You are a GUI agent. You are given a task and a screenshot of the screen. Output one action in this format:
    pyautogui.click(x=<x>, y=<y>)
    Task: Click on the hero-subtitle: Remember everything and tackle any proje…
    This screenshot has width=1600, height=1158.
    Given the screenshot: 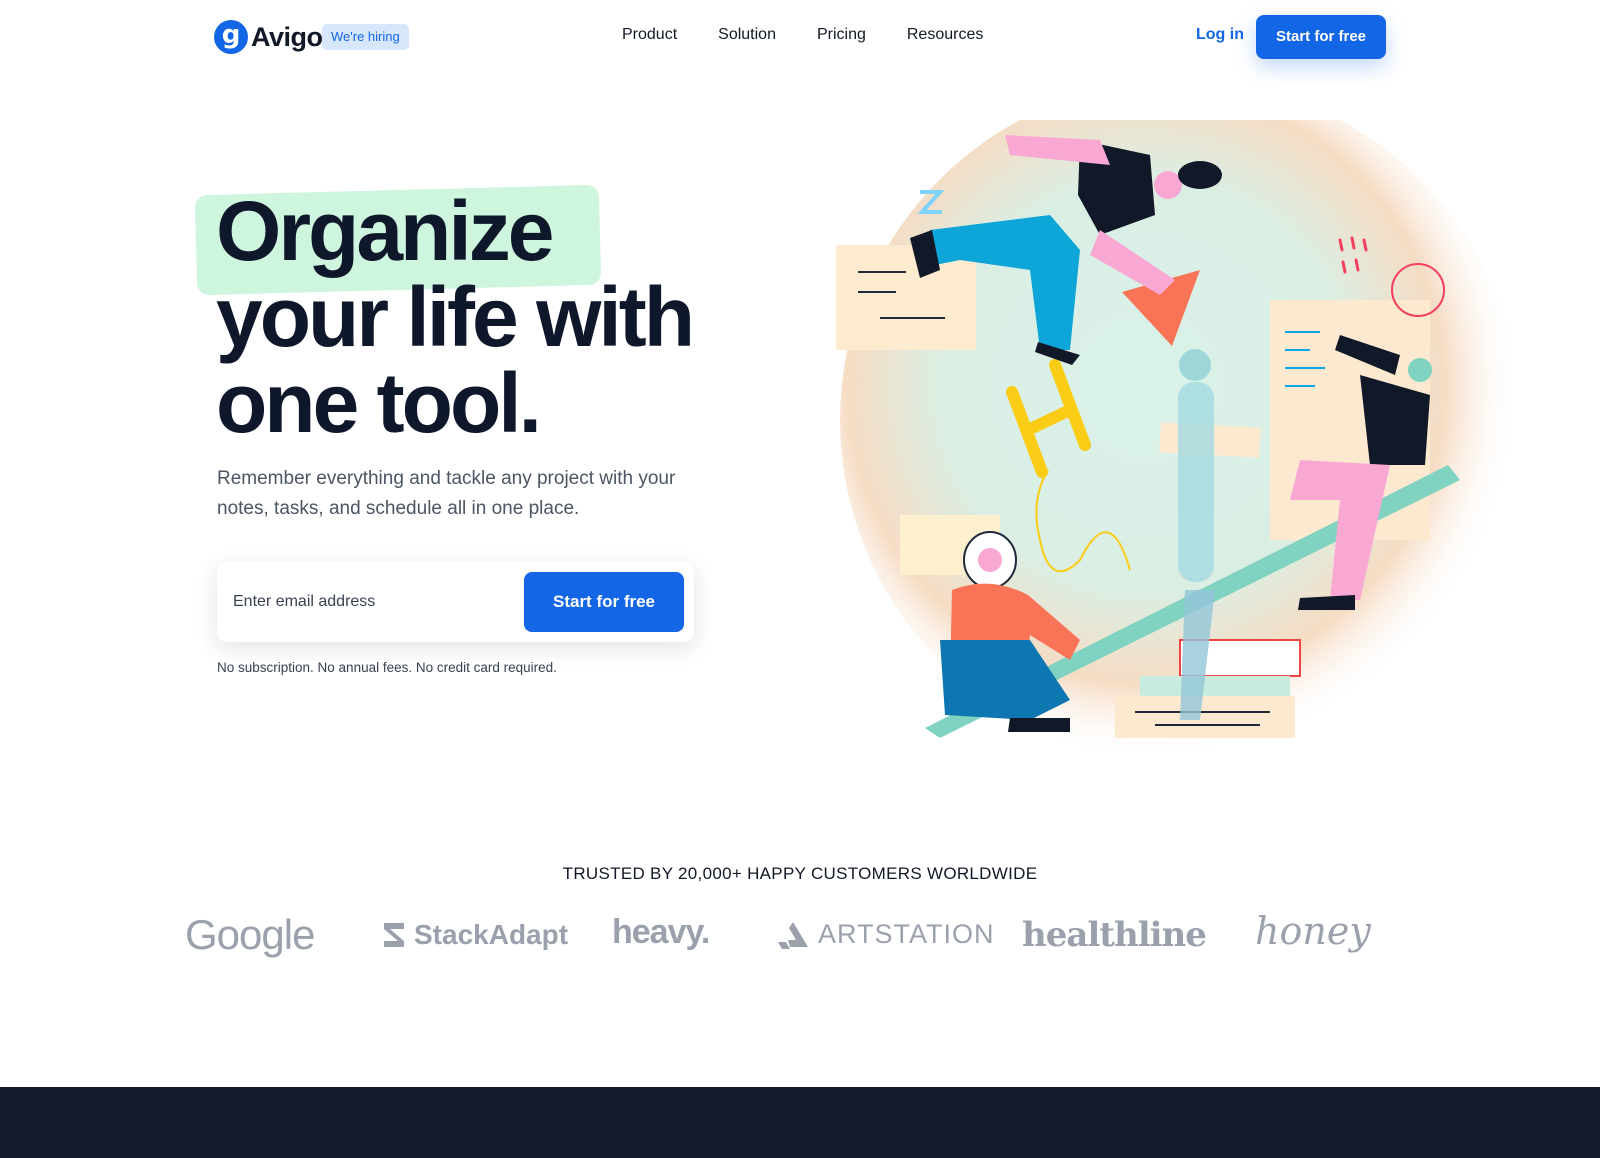 What is the action you would take?
    pyautogui.click(x=446, y=493)
    